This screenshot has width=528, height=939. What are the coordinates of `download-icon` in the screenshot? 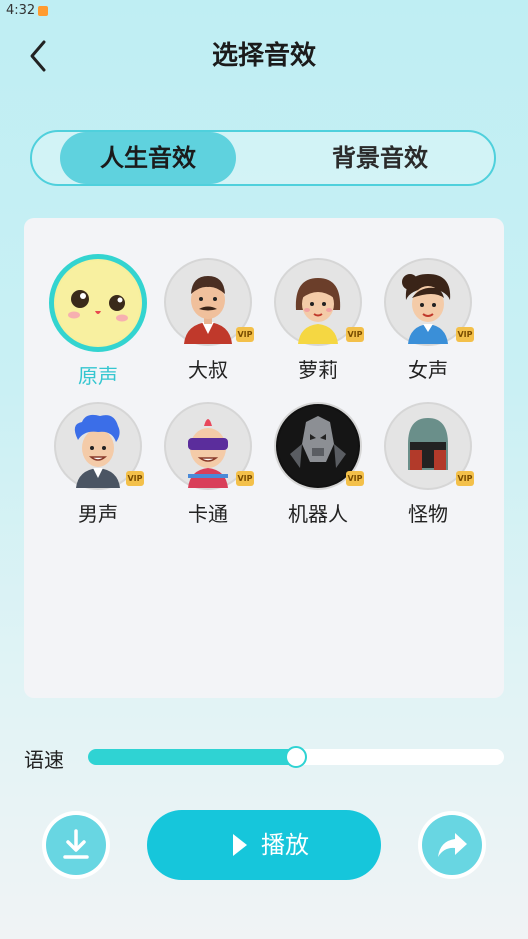 It's located at (76, 844).